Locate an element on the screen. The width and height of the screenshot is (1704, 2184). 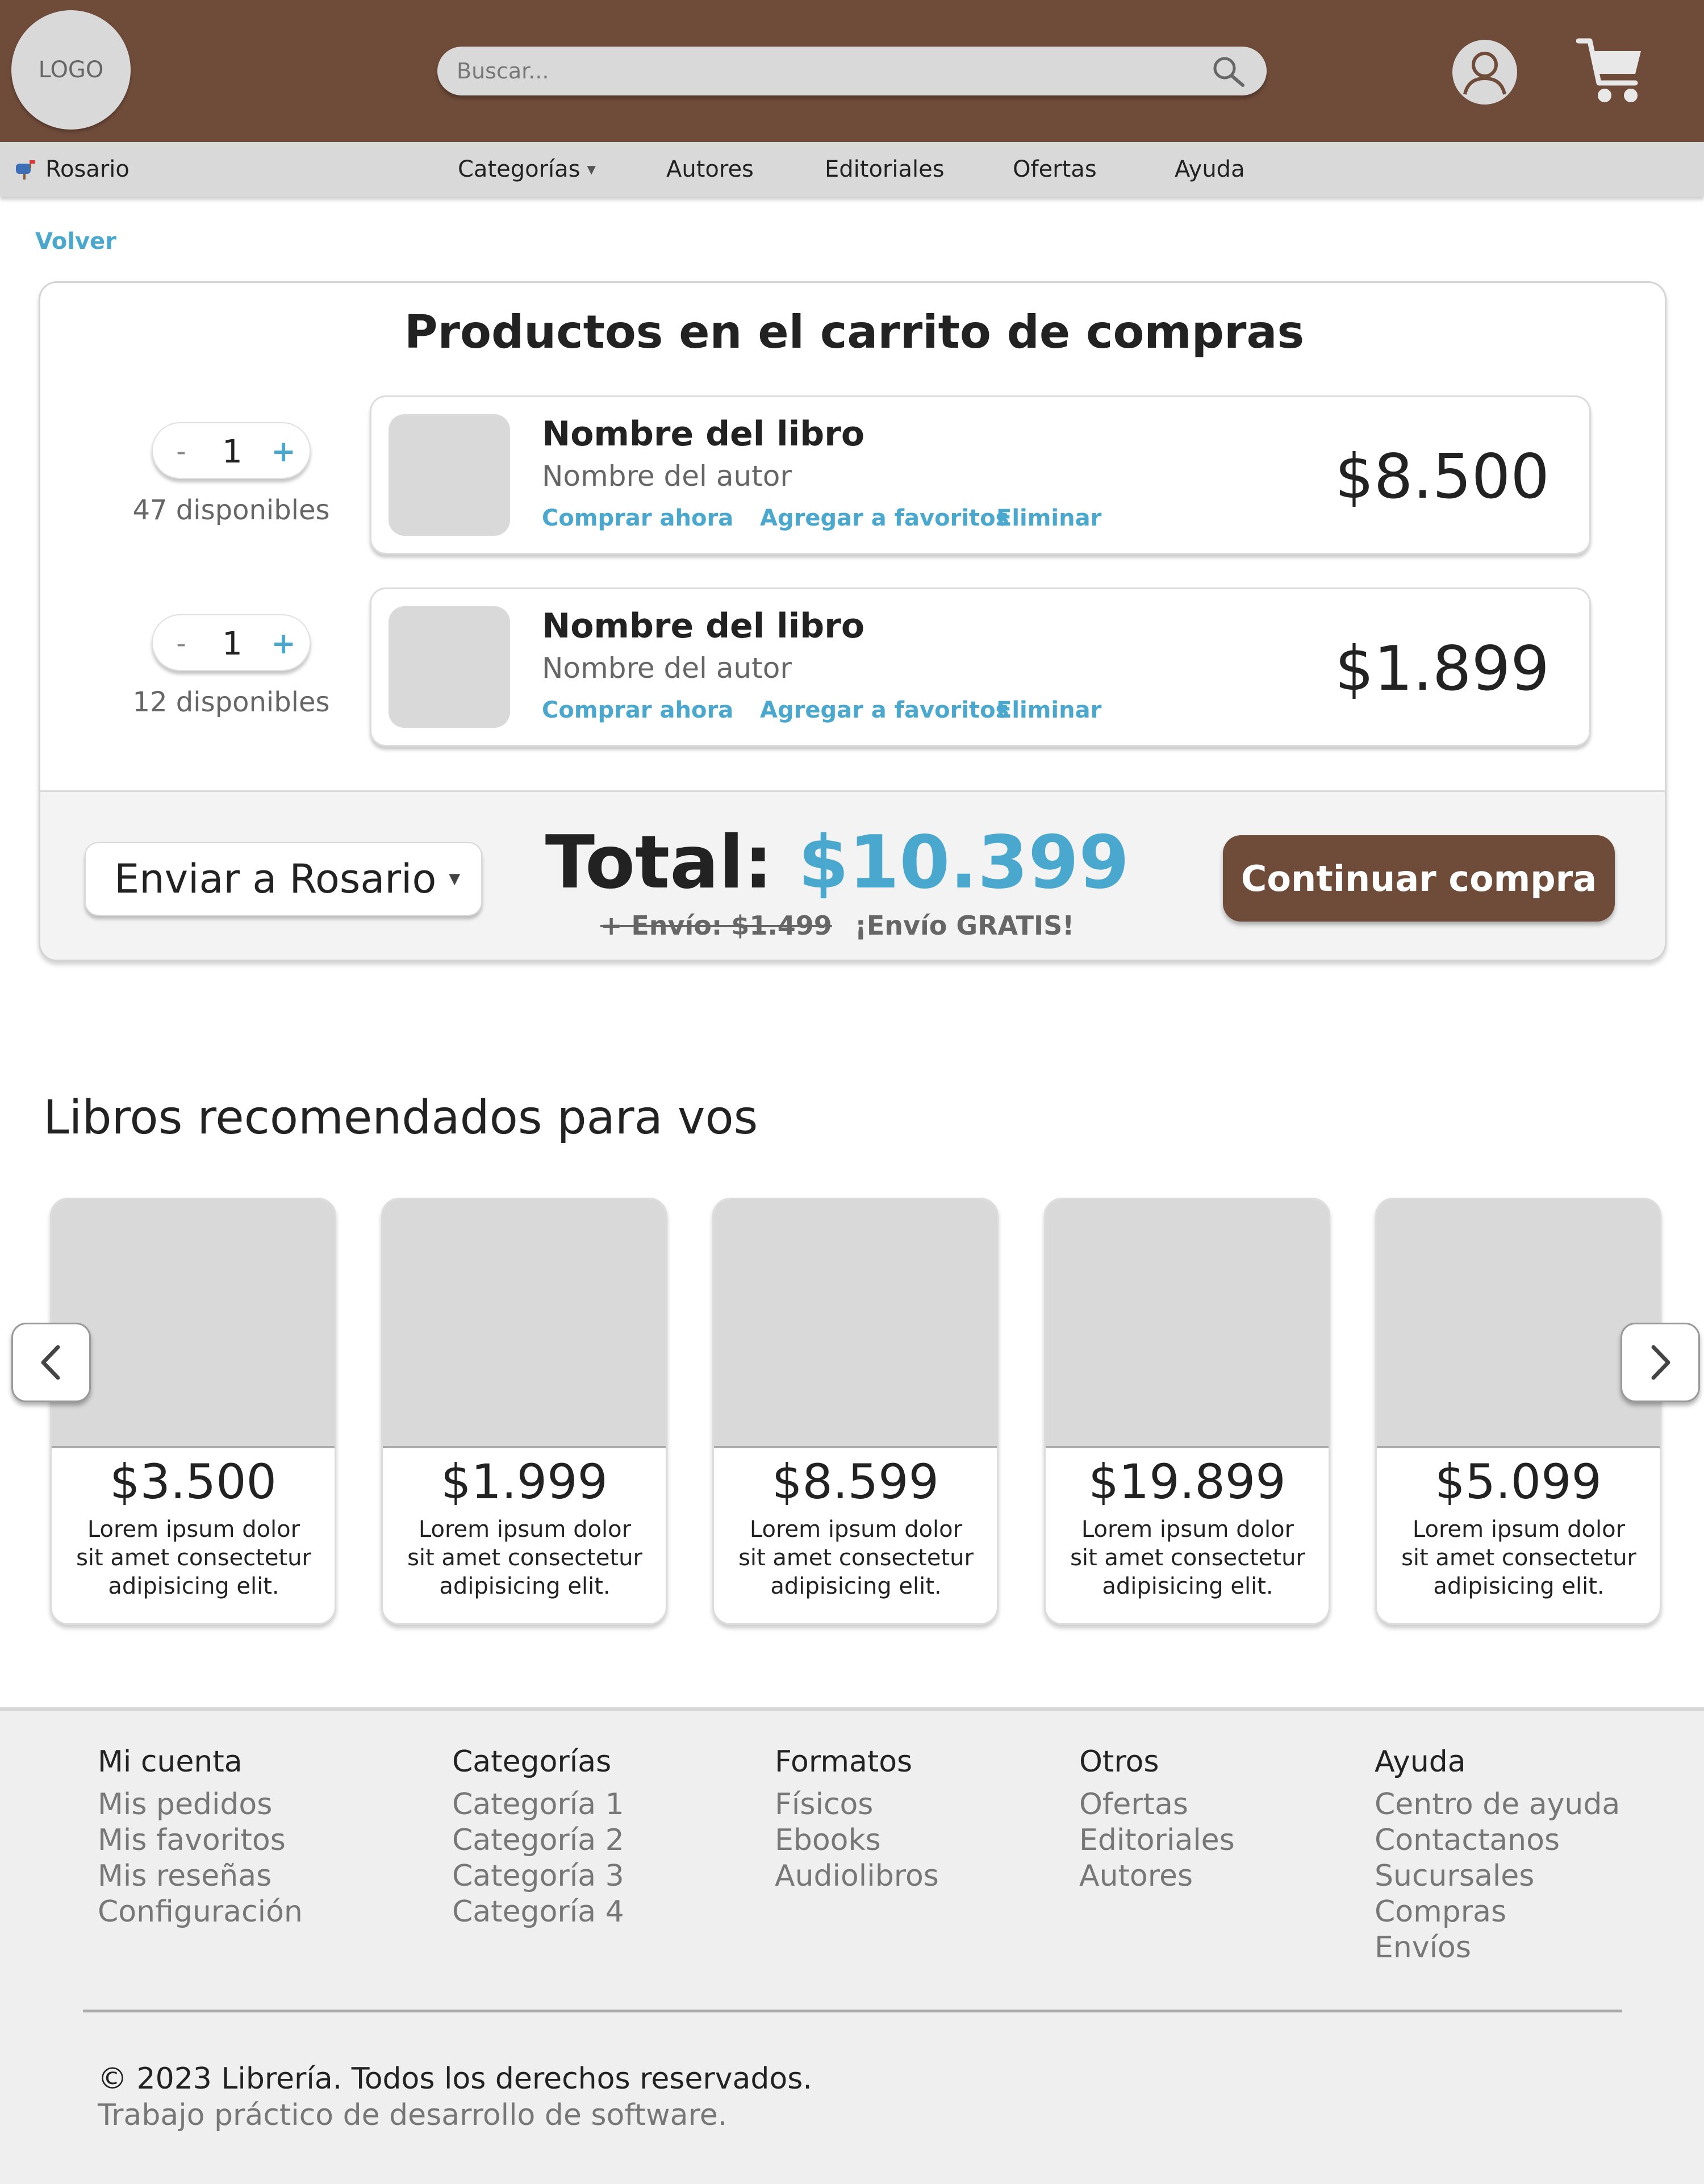
nav-categorias-label: Categorías is located at coordinates (519, 169).